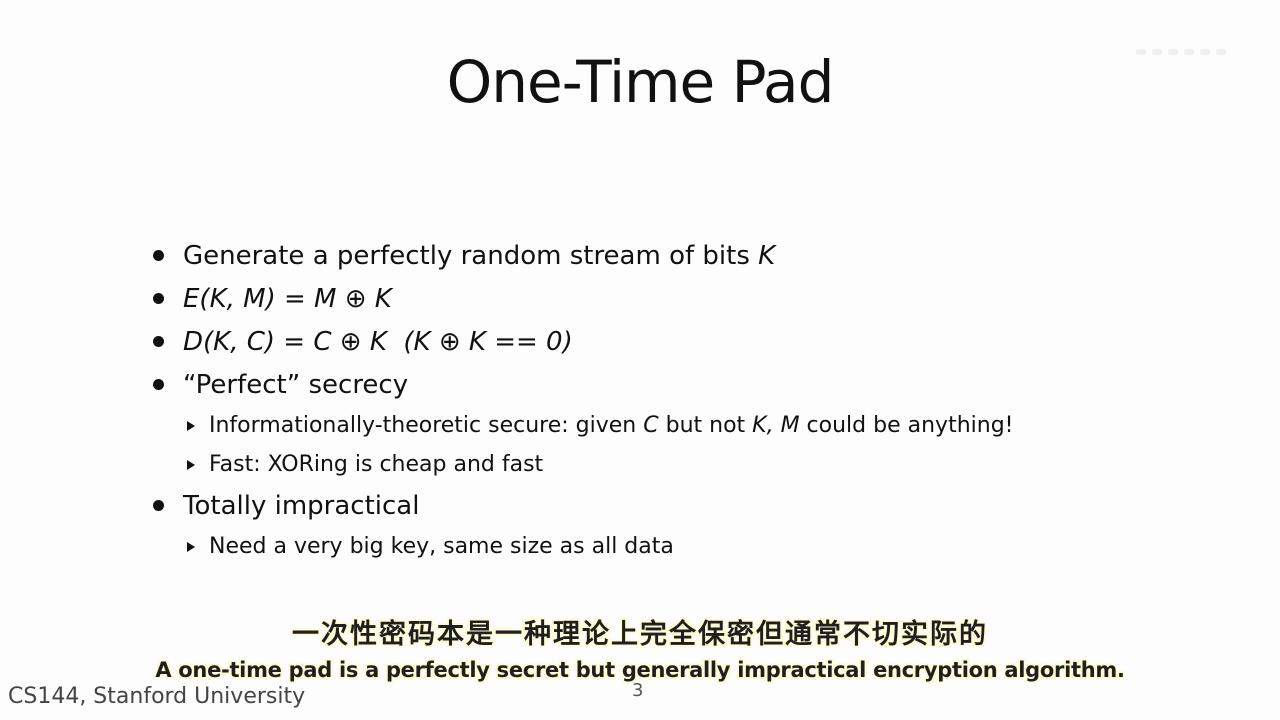 This screenshot has width=1280, height=720. I want to click on page-number: 3, so click(638, 690).